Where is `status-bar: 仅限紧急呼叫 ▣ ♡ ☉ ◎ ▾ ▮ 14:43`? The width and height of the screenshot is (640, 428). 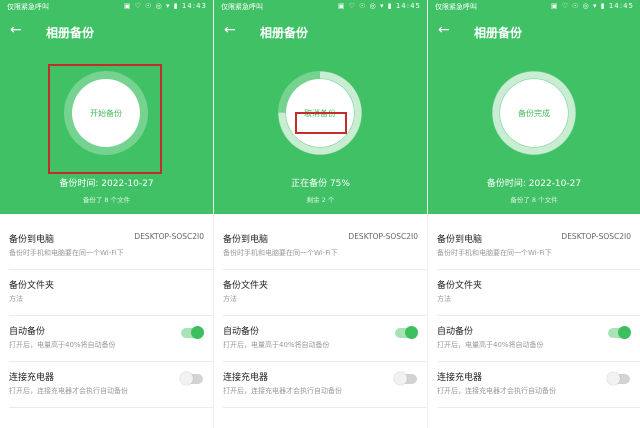
status-bar: 仅限紧急呼叫 ▣ ♡ ☉ ◎ ▾ ▮ 14:43 is located at coordinates (106, 6).